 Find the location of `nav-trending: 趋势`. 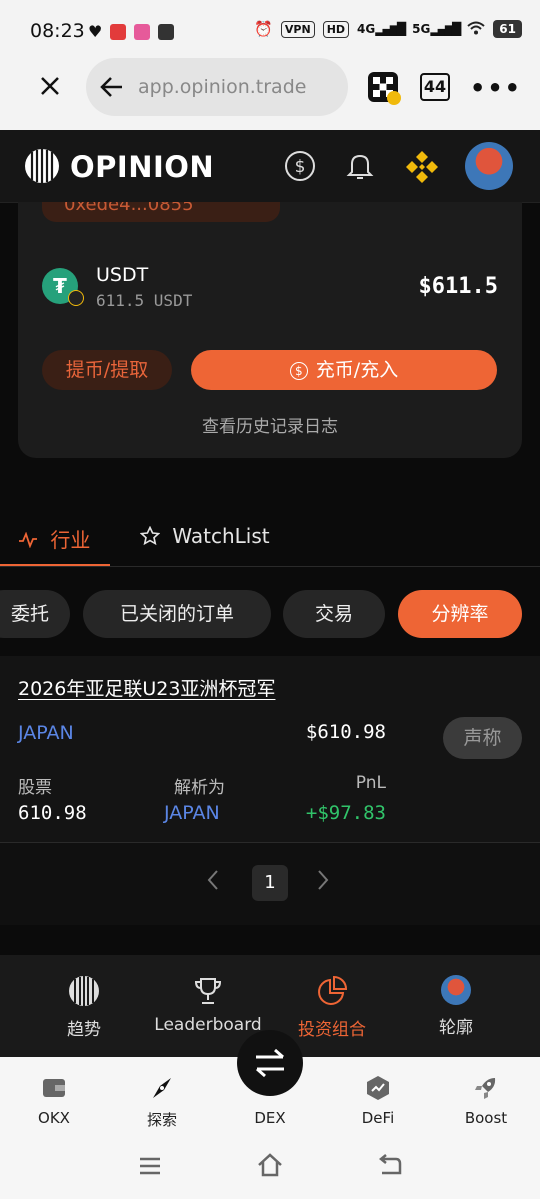

nav-trending: 趋势 is located at coordinates (84, 1007).